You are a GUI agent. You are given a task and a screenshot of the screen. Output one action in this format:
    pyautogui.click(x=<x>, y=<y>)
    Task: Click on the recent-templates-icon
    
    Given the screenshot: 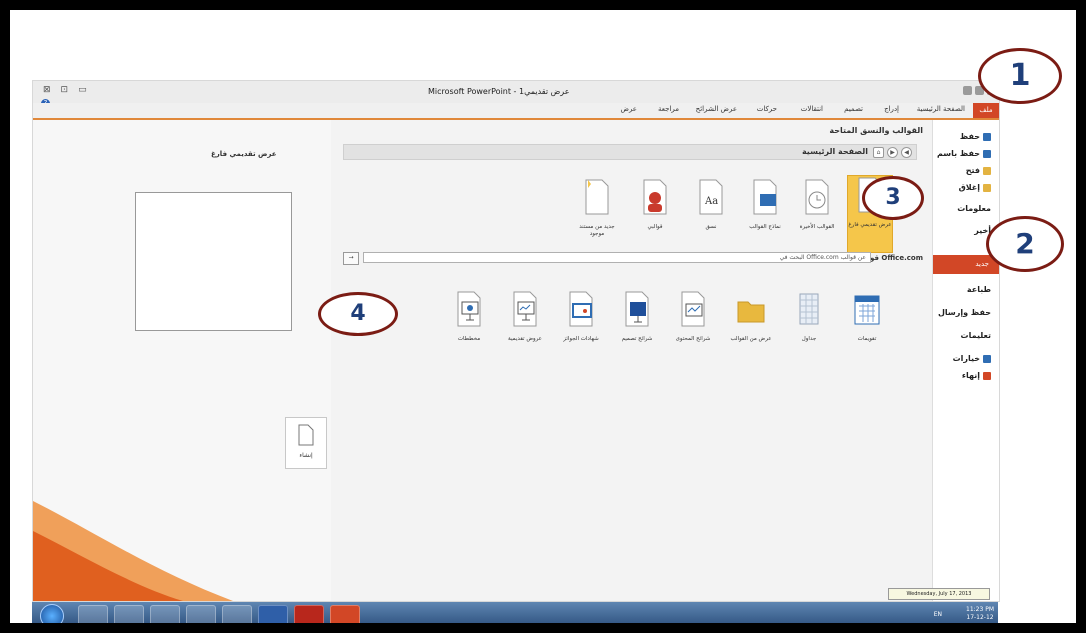 What is the action you would take?
    pyautogui.click(x=817, y=197)
    